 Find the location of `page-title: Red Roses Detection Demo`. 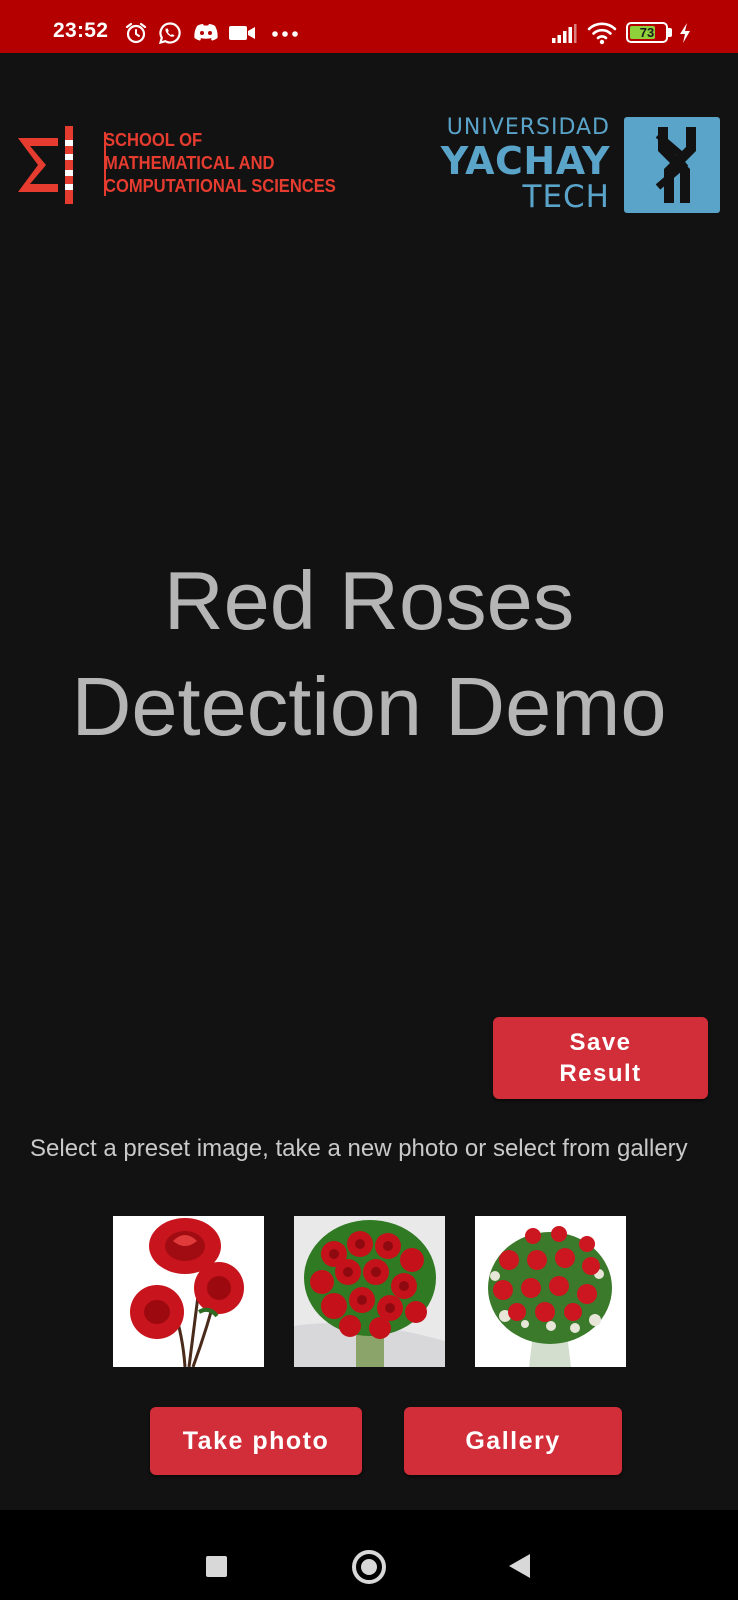

page-title: Red Roses Detection Demo is located at coordinates (369, 654).